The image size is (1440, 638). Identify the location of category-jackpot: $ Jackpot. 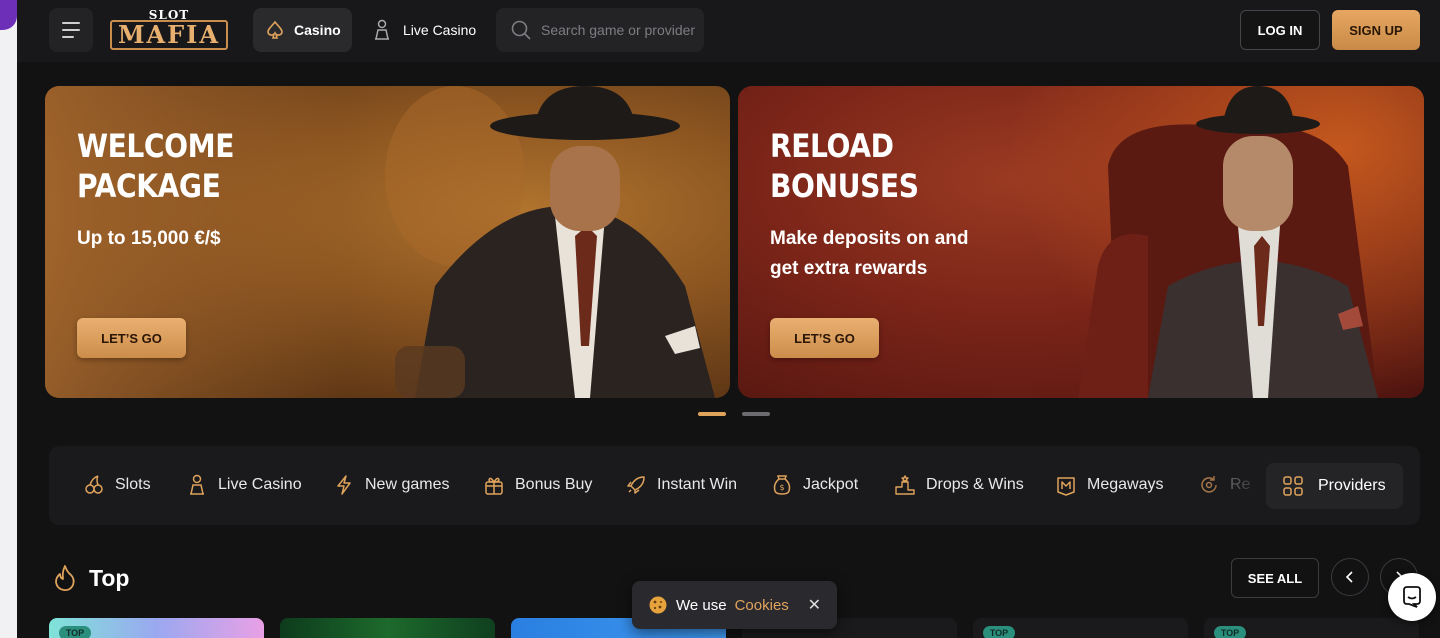
(814, 485).